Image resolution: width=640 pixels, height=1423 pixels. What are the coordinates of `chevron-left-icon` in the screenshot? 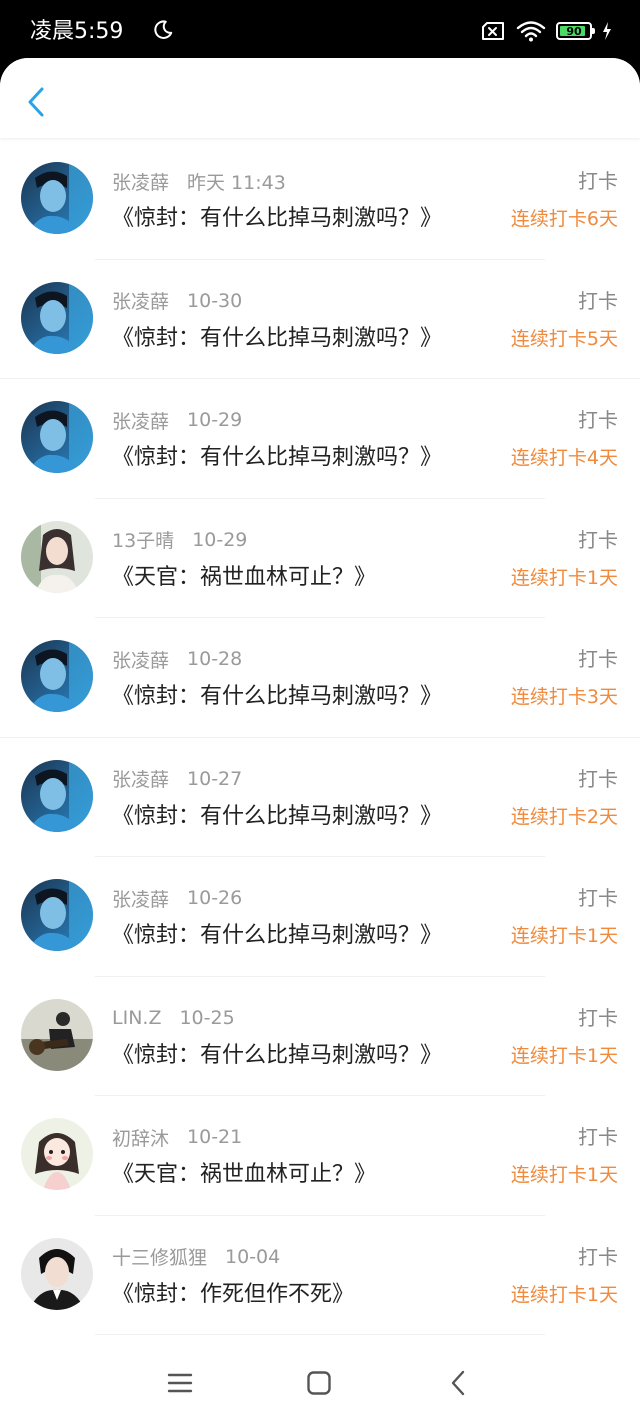 It's located at (36, 102).